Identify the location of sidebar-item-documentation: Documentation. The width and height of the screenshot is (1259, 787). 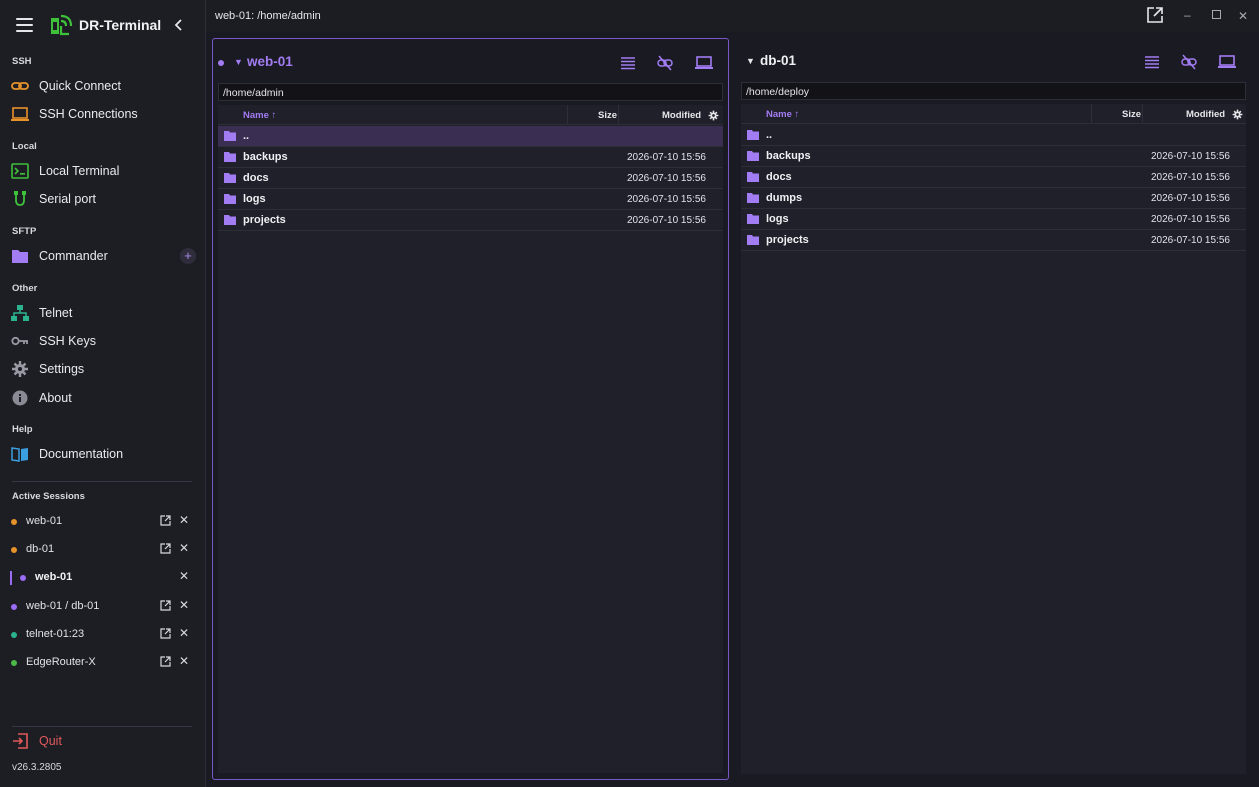
(103, 454).